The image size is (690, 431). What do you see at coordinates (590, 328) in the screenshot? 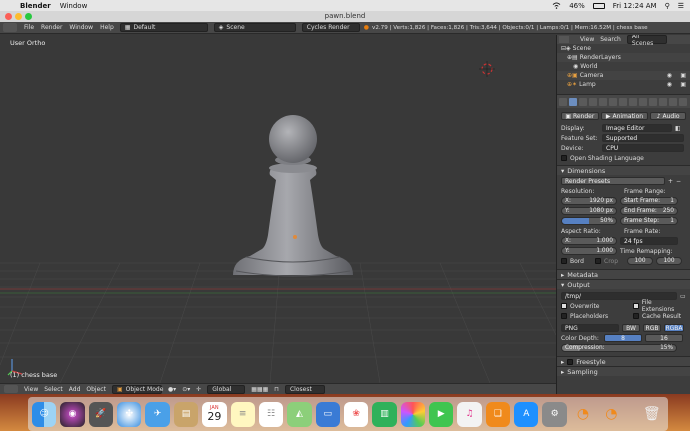
I see `file-format-select: PNG` at bounding box center [590, 328].